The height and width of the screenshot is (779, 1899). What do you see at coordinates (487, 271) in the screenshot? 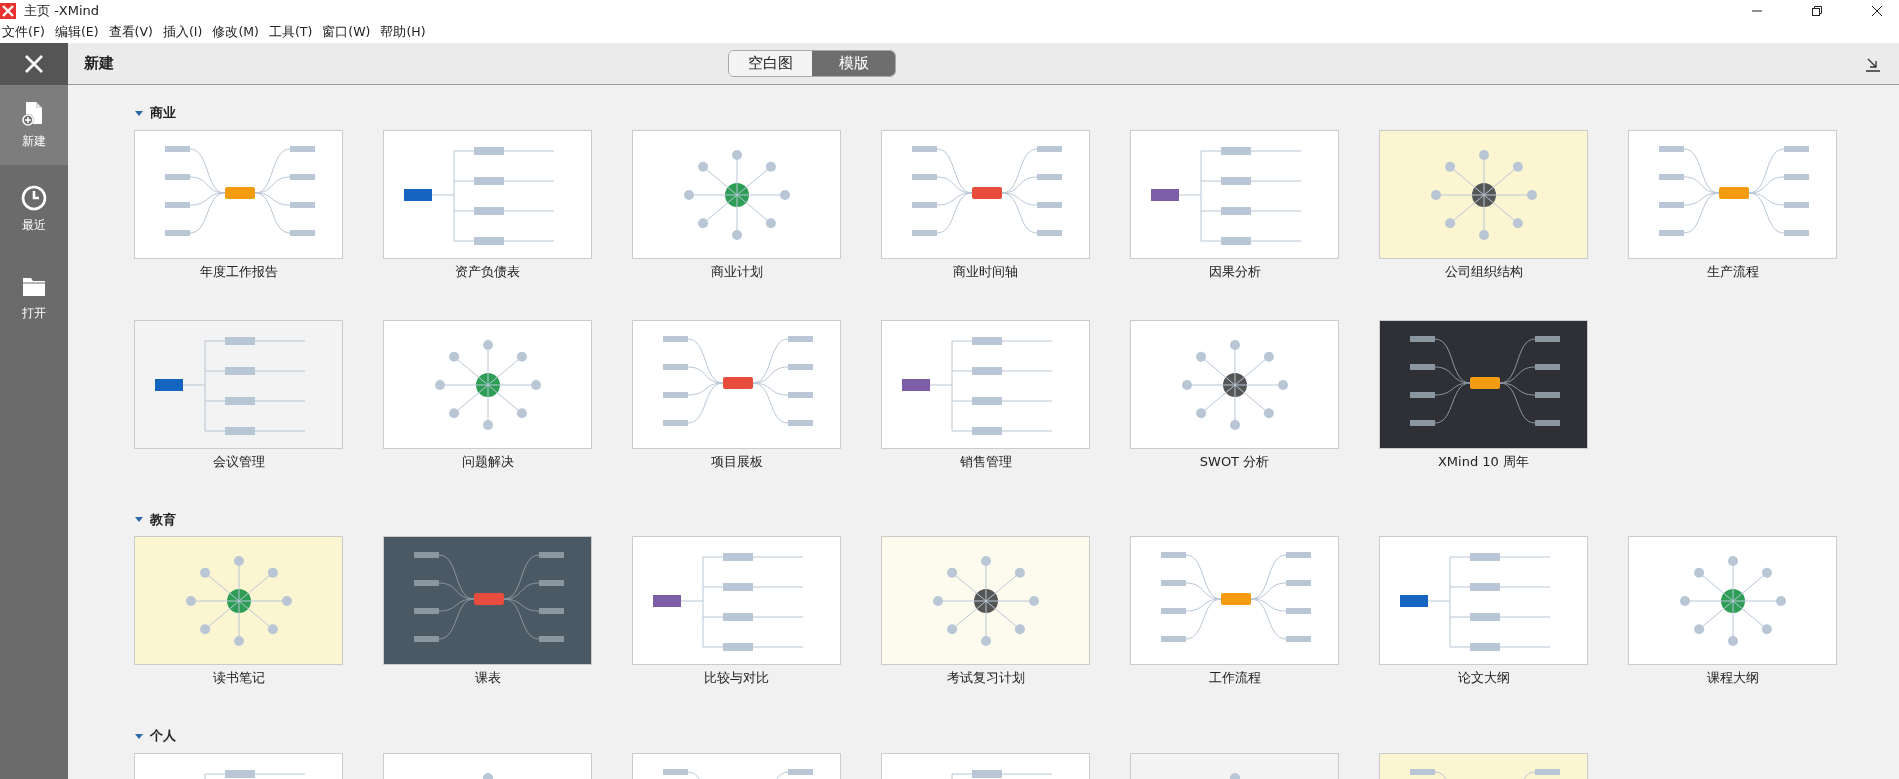
I see `template-name: 资产负债表` at bounding box center [487, 271].